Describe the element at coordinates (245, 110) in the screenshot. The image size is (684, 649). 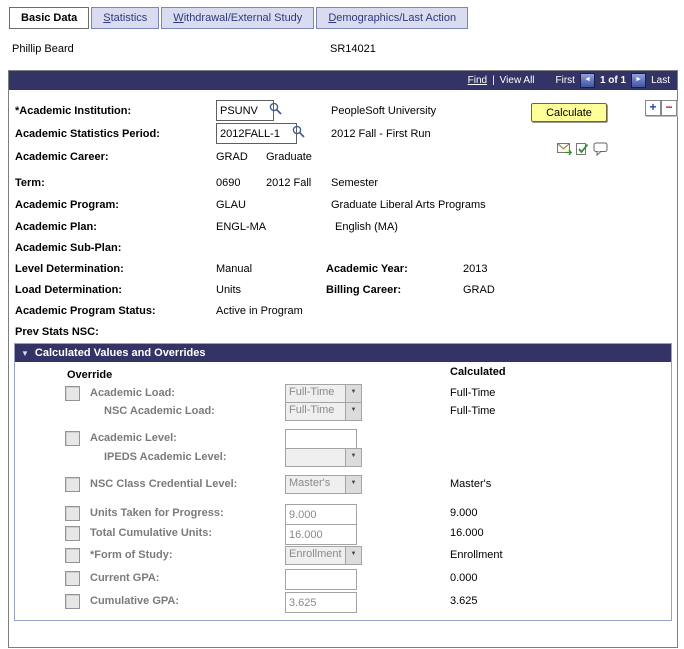
I see `academic-institution-input` at that location.